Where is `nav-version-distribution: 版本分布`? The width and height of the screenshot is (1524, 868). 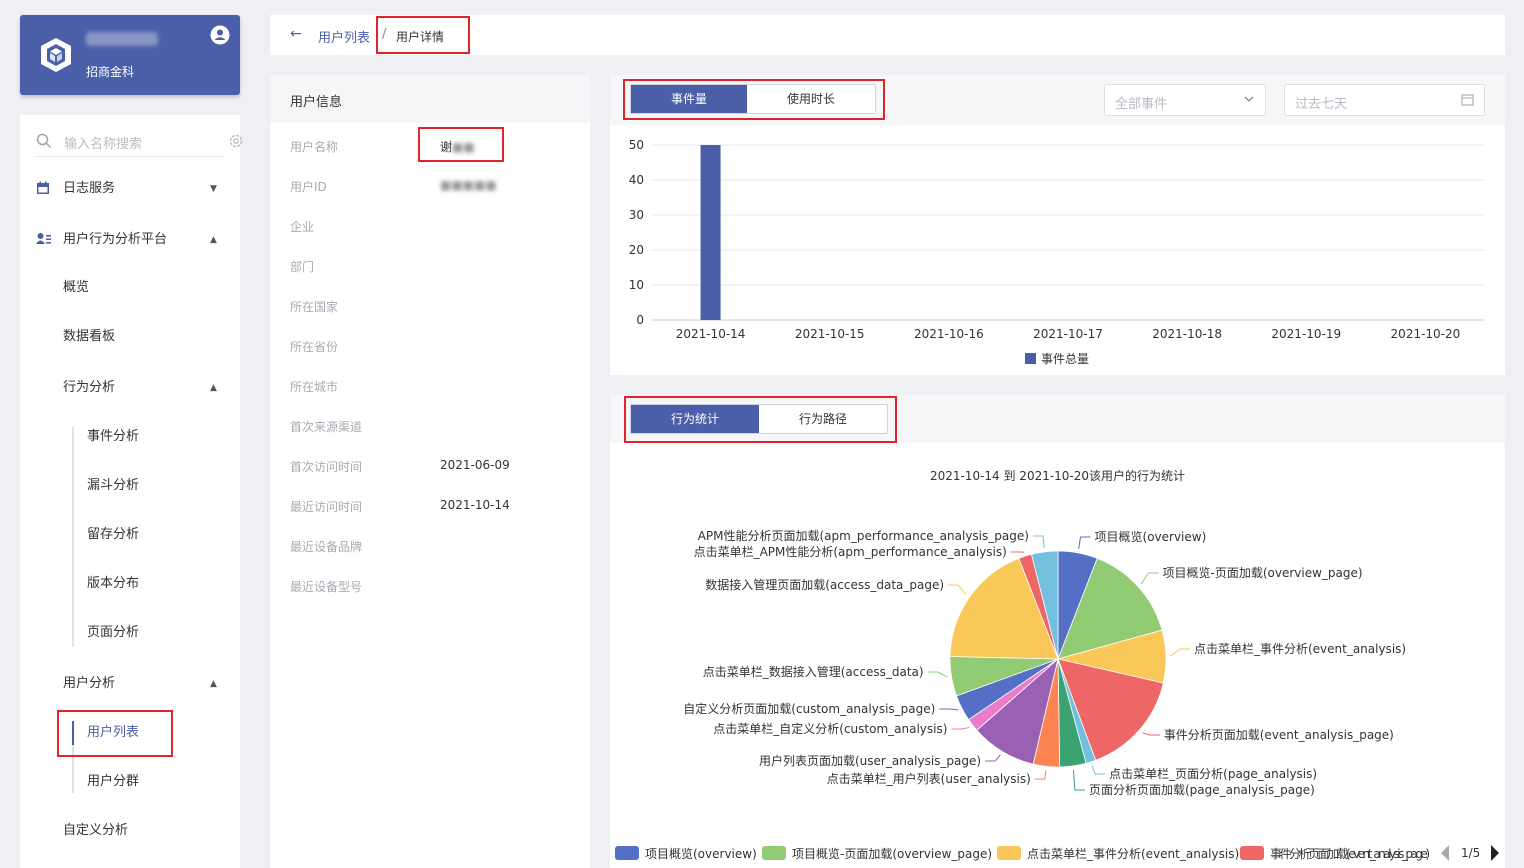
nav-version-distribution: 版本分布 is located at coordinates (130, 584).